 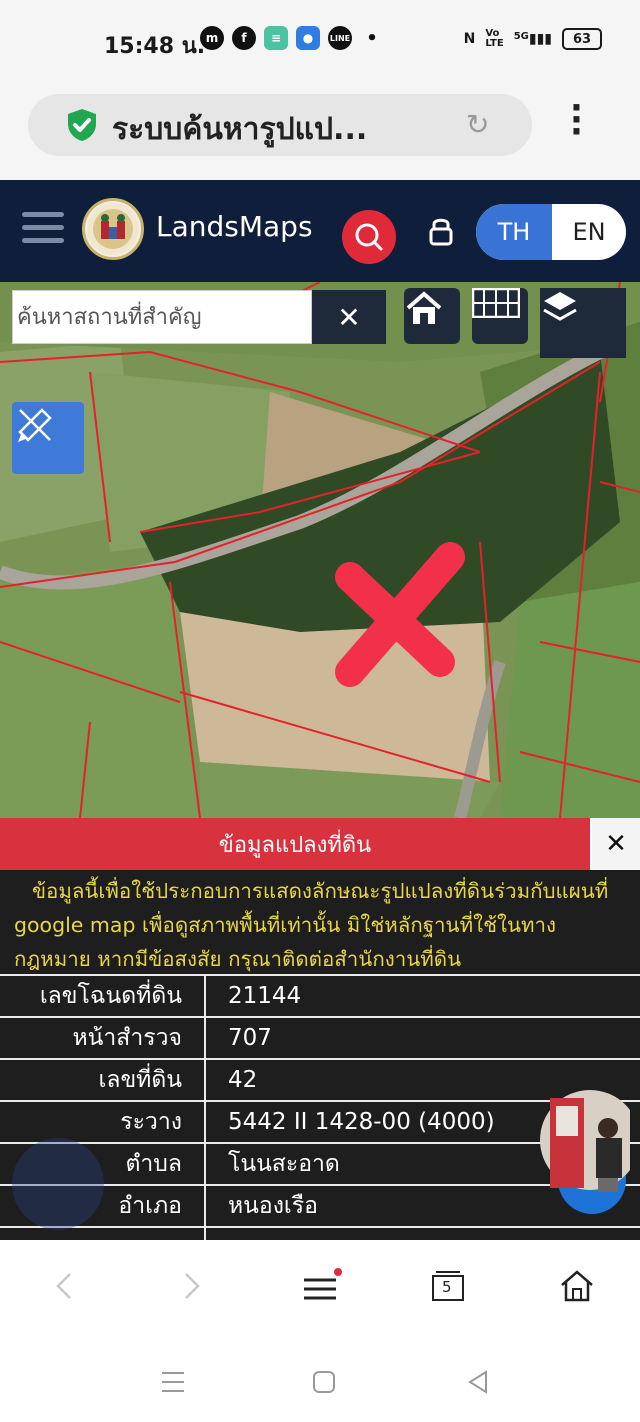 I want to click on floating-action-button, so click(x=58, y=1184).